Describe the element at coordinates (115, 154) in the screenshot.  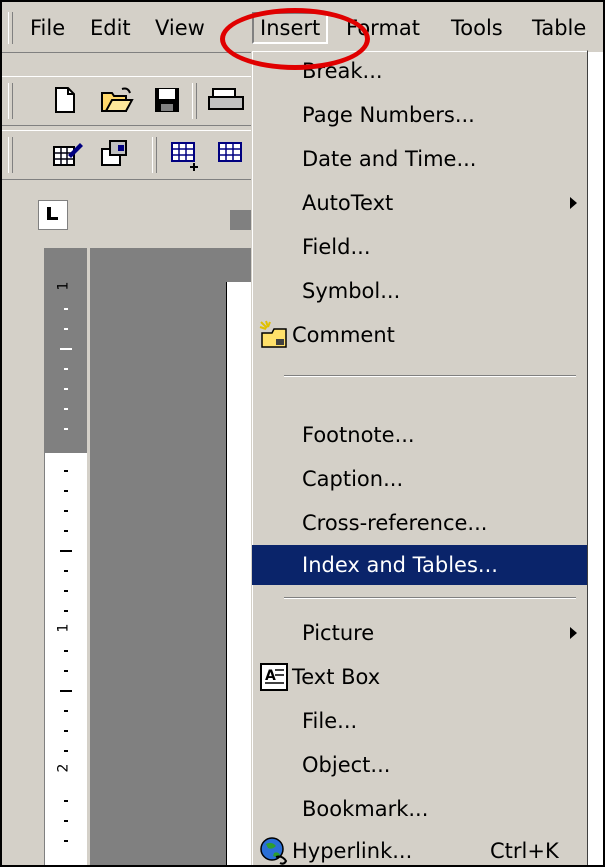
I see `form-properties-icon` at that location.